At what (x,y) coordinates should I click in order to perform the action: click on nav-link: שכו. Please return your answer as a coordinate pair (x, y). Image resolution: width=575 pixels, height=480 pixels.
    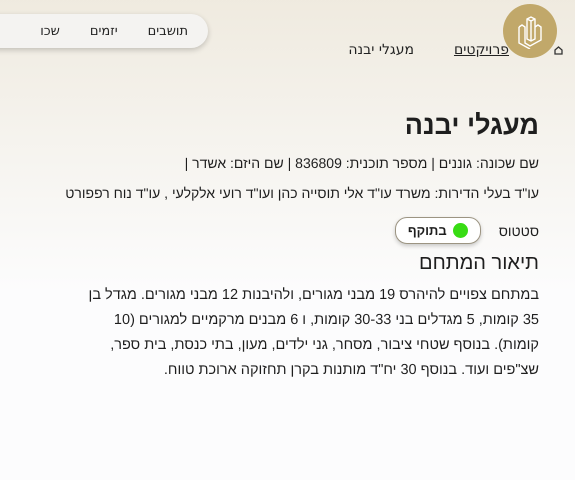
    Looking at the image, I should click on (50, 31).